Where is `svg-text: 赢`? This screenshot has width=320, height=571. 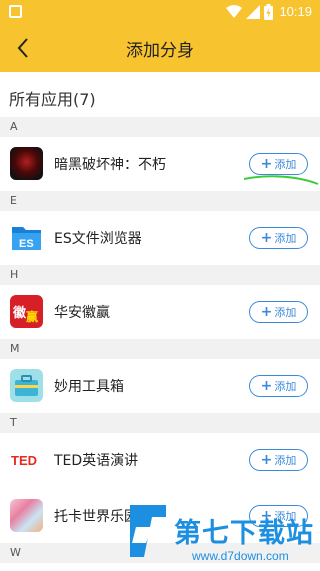
svg-text: 赢 is located at coordinates (32, 316).